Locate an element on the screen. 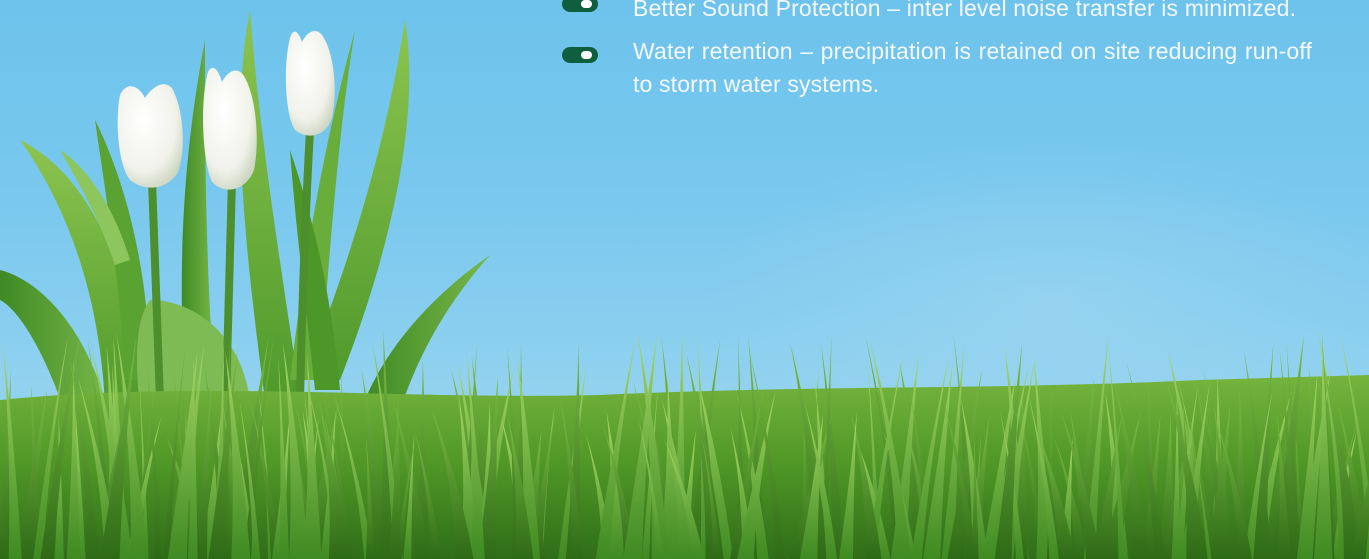 This screenshot has height=559, width=1369. tulip-flowers is located at coordinates (226, 110).